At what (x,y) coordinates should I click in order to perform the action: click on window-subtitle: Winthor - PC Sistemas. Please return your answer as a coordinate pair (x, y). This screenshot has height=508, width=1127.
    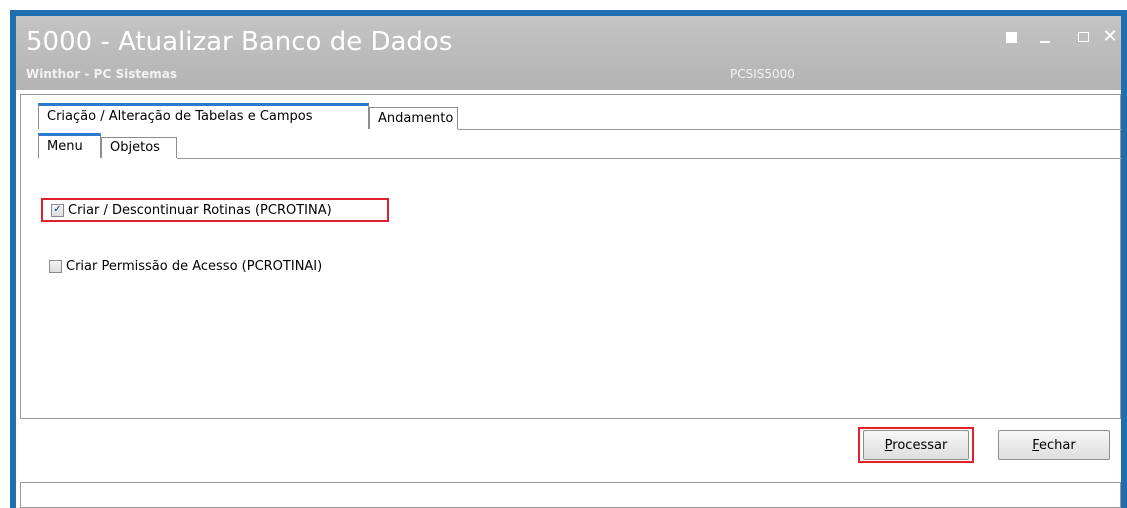
    Looking at the image, I should click on (101, 74).